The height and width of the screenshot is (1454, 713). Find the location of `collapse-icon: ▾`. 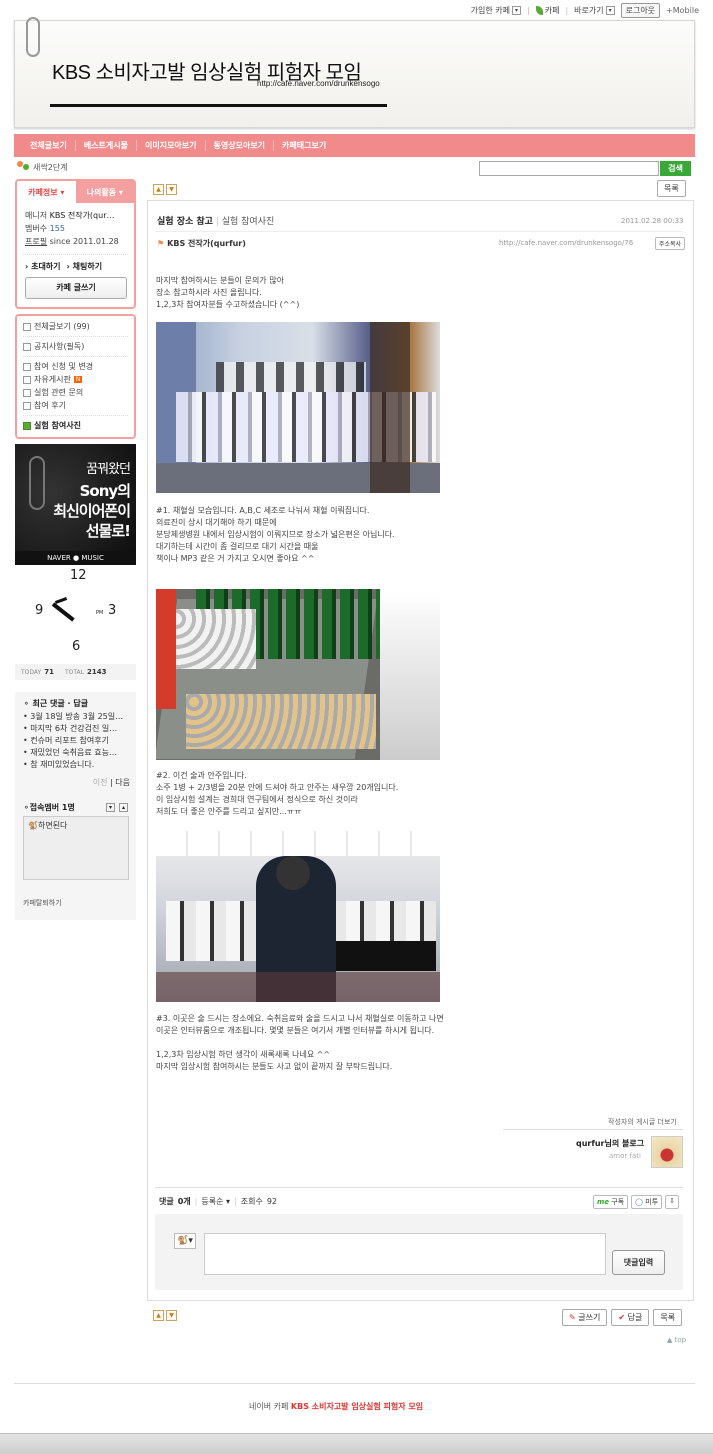

collapse-icon: ▾ is located at coordinates (110, 807).